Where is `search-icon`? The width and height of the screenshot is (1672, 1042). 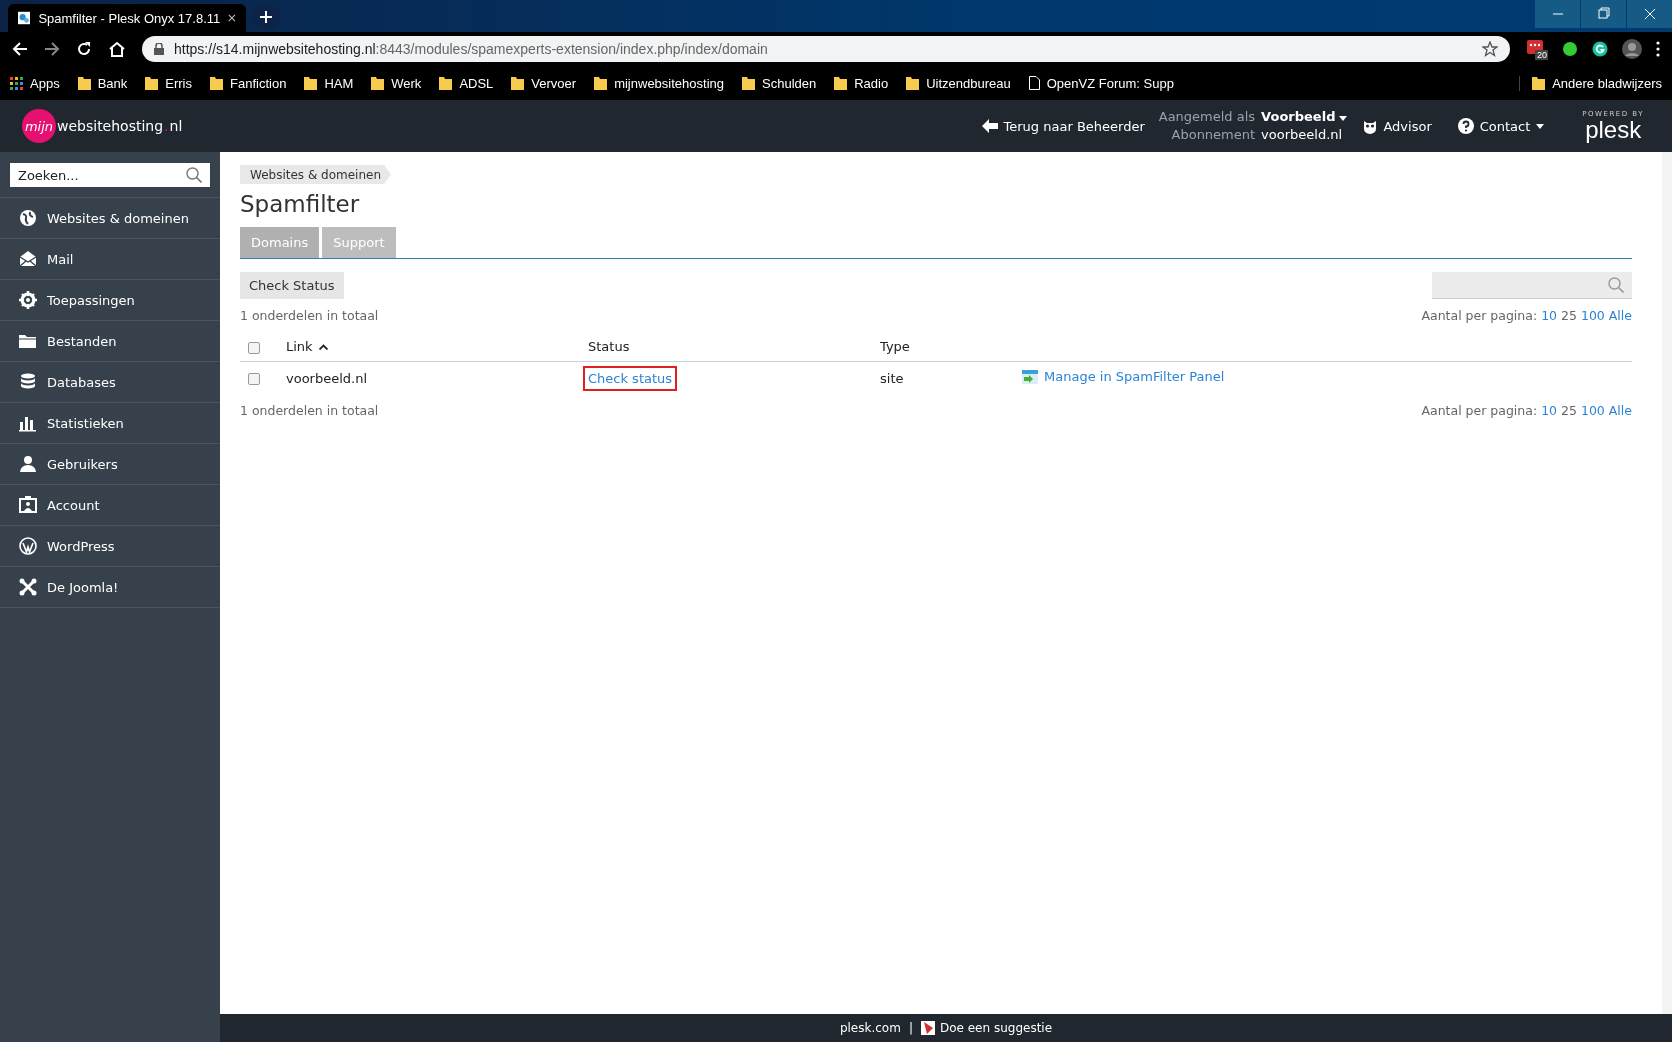
search-icon is located at coordinates (194, 175).